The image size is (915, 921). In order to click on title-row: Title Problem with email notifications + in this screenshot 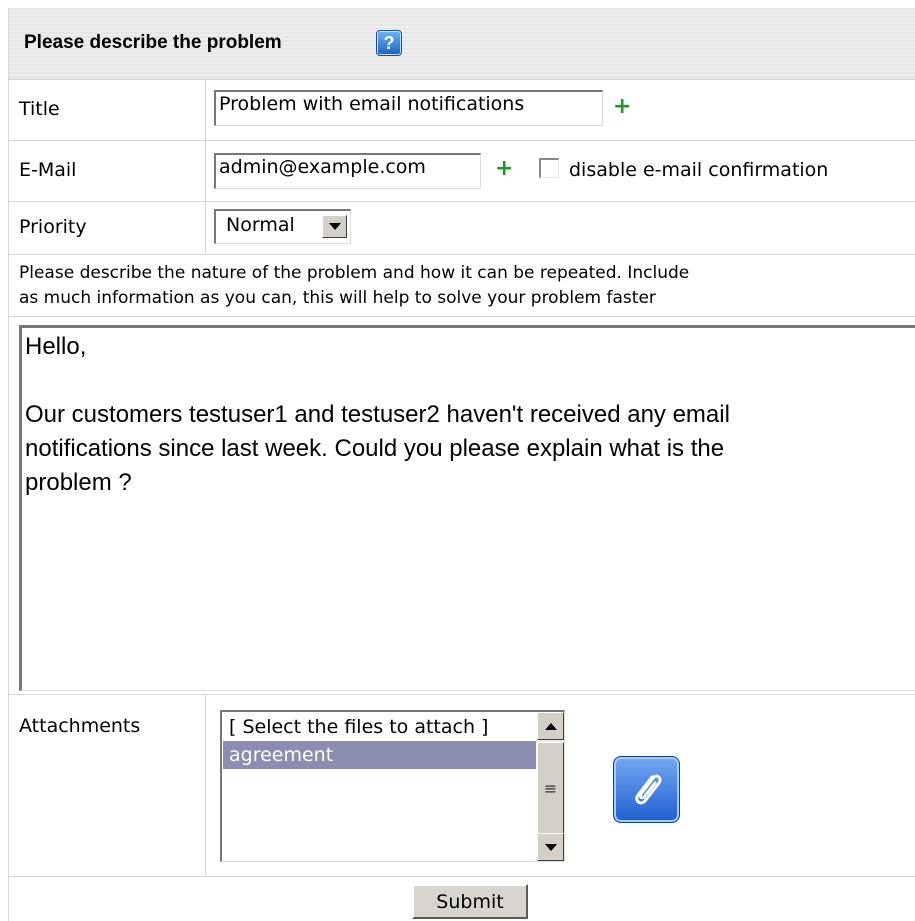, I will do `click(462, 110)`.